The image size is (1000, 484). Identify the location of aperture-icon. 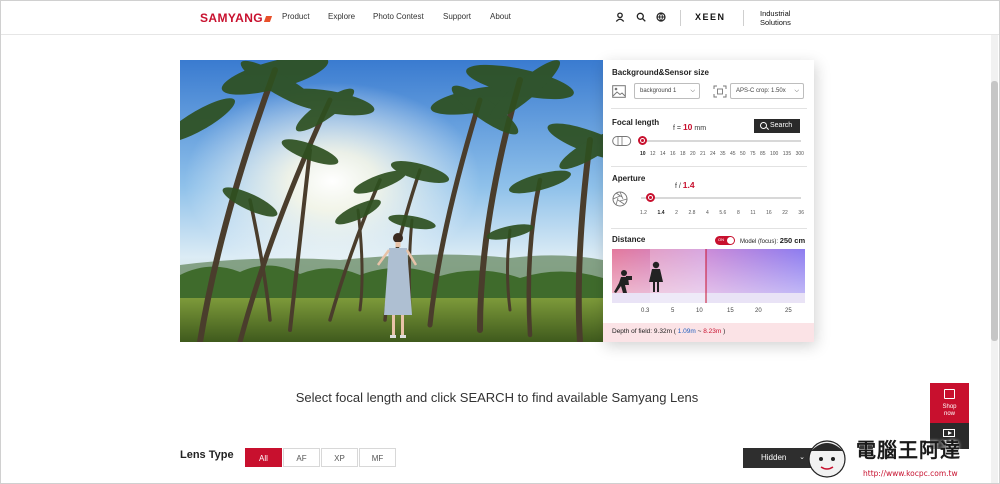
(620, 199).